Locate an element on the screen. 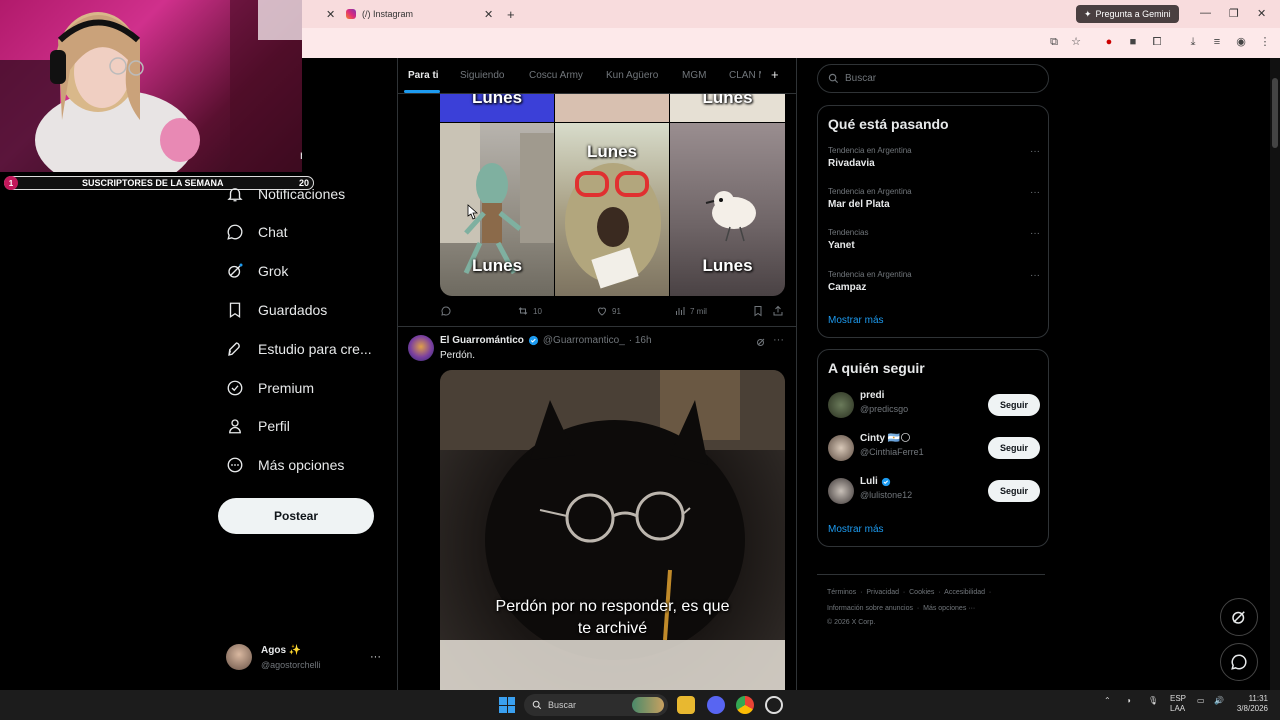  chat-fab-button is located at coordinates (1239, 662).